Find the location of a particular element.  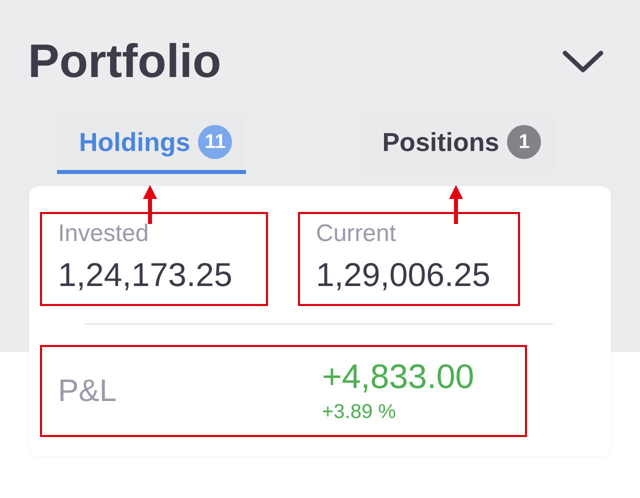

stat-label: Current is located at coordinates (357, 234).